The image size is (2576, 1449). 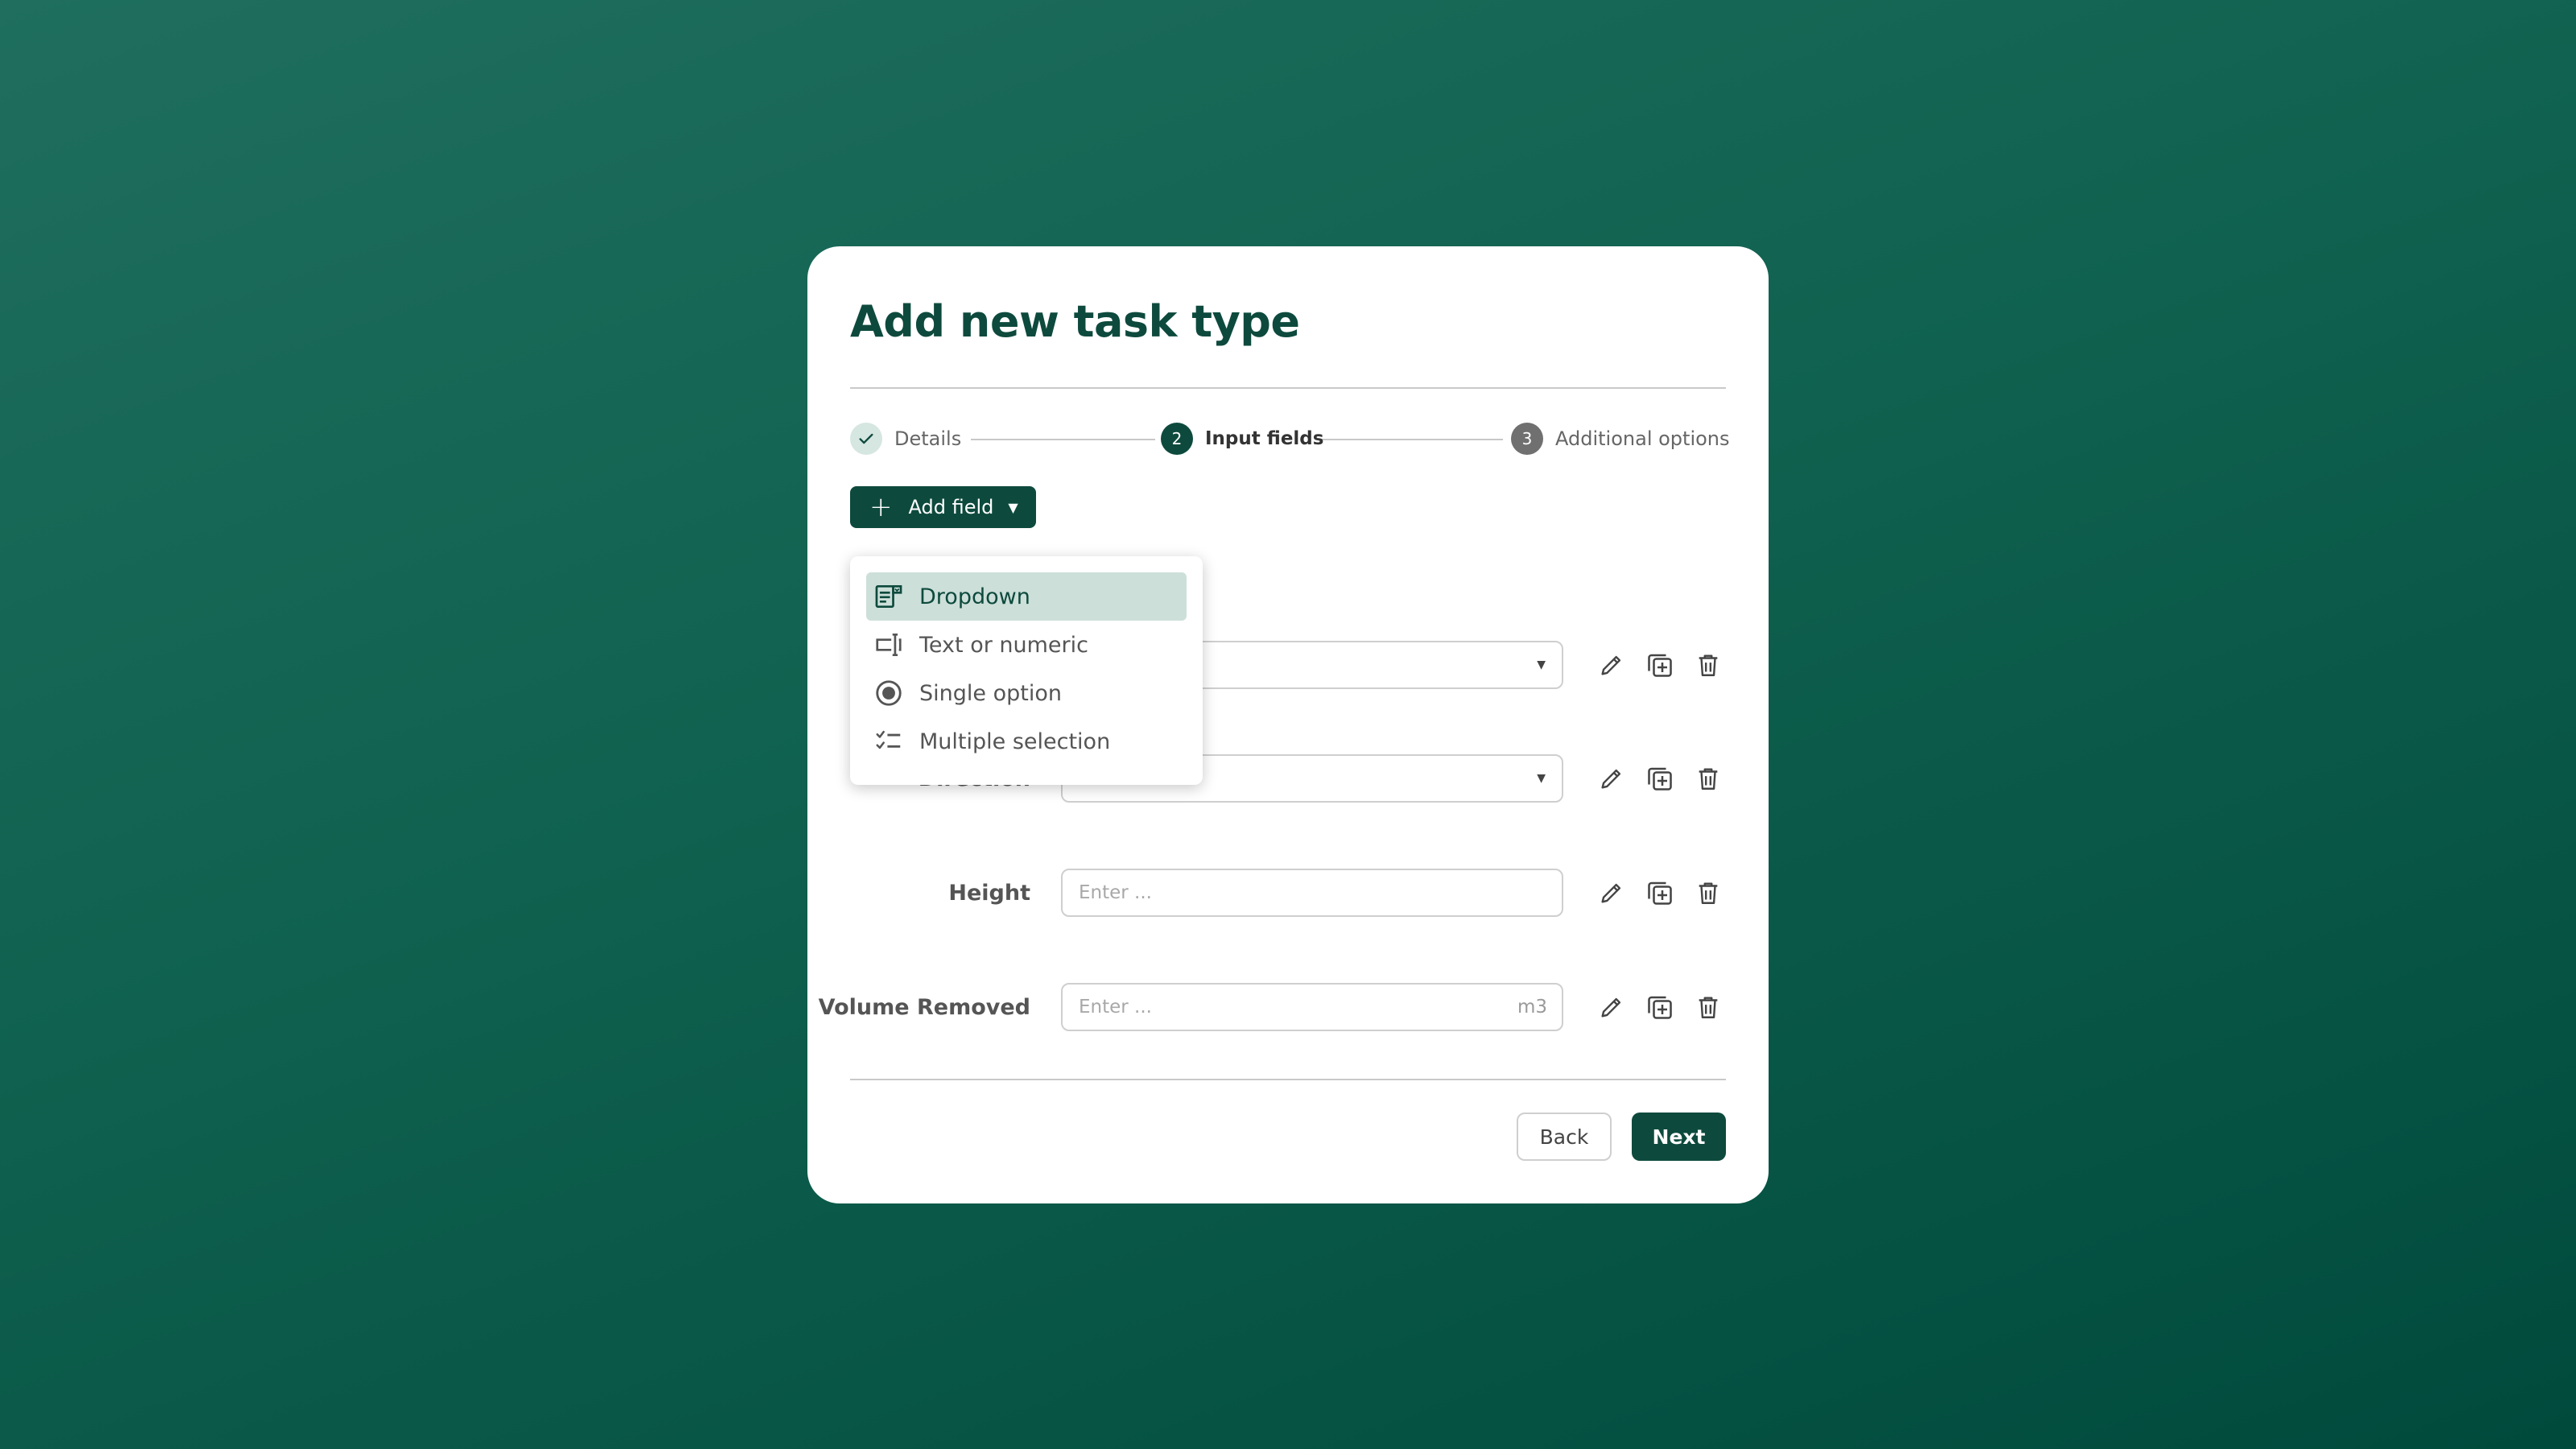 What do you see at coordinates (1312, 1007) in the screenshot?
I see `field-text-input: Enter ... m3` at bounding box center [1312, 1007].